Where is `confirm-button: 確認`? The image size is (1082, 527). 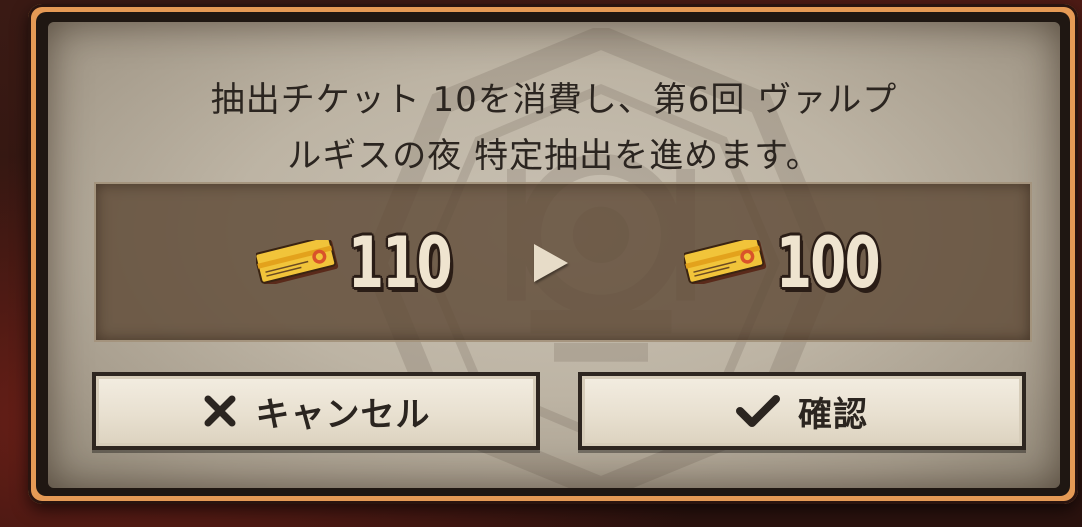
confirm-button: 確認 is located at coordinates (802, 411).